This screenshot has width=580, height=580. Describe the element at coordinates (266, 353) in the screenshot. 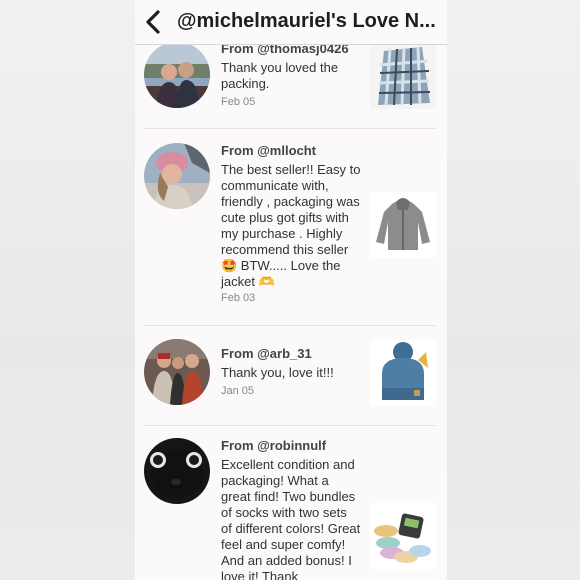

I see `review-author: From @arb_31` at that location.